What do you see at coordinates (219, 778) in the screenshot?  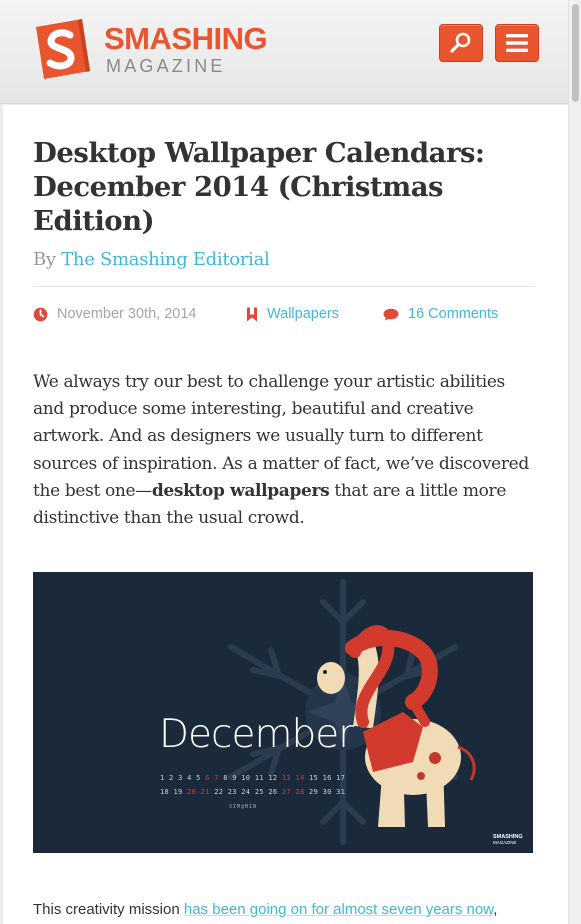 I see `calendar-day: 7` at bounding box center [219, 778].